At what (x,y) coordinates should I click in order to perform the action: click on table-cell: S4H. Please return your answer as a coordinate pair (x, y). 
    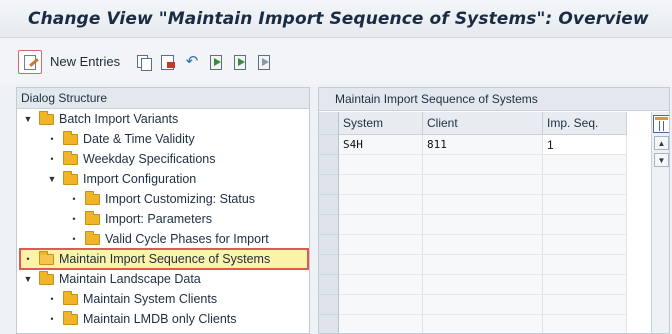
    Looking at the image, I should click on (381, 145).